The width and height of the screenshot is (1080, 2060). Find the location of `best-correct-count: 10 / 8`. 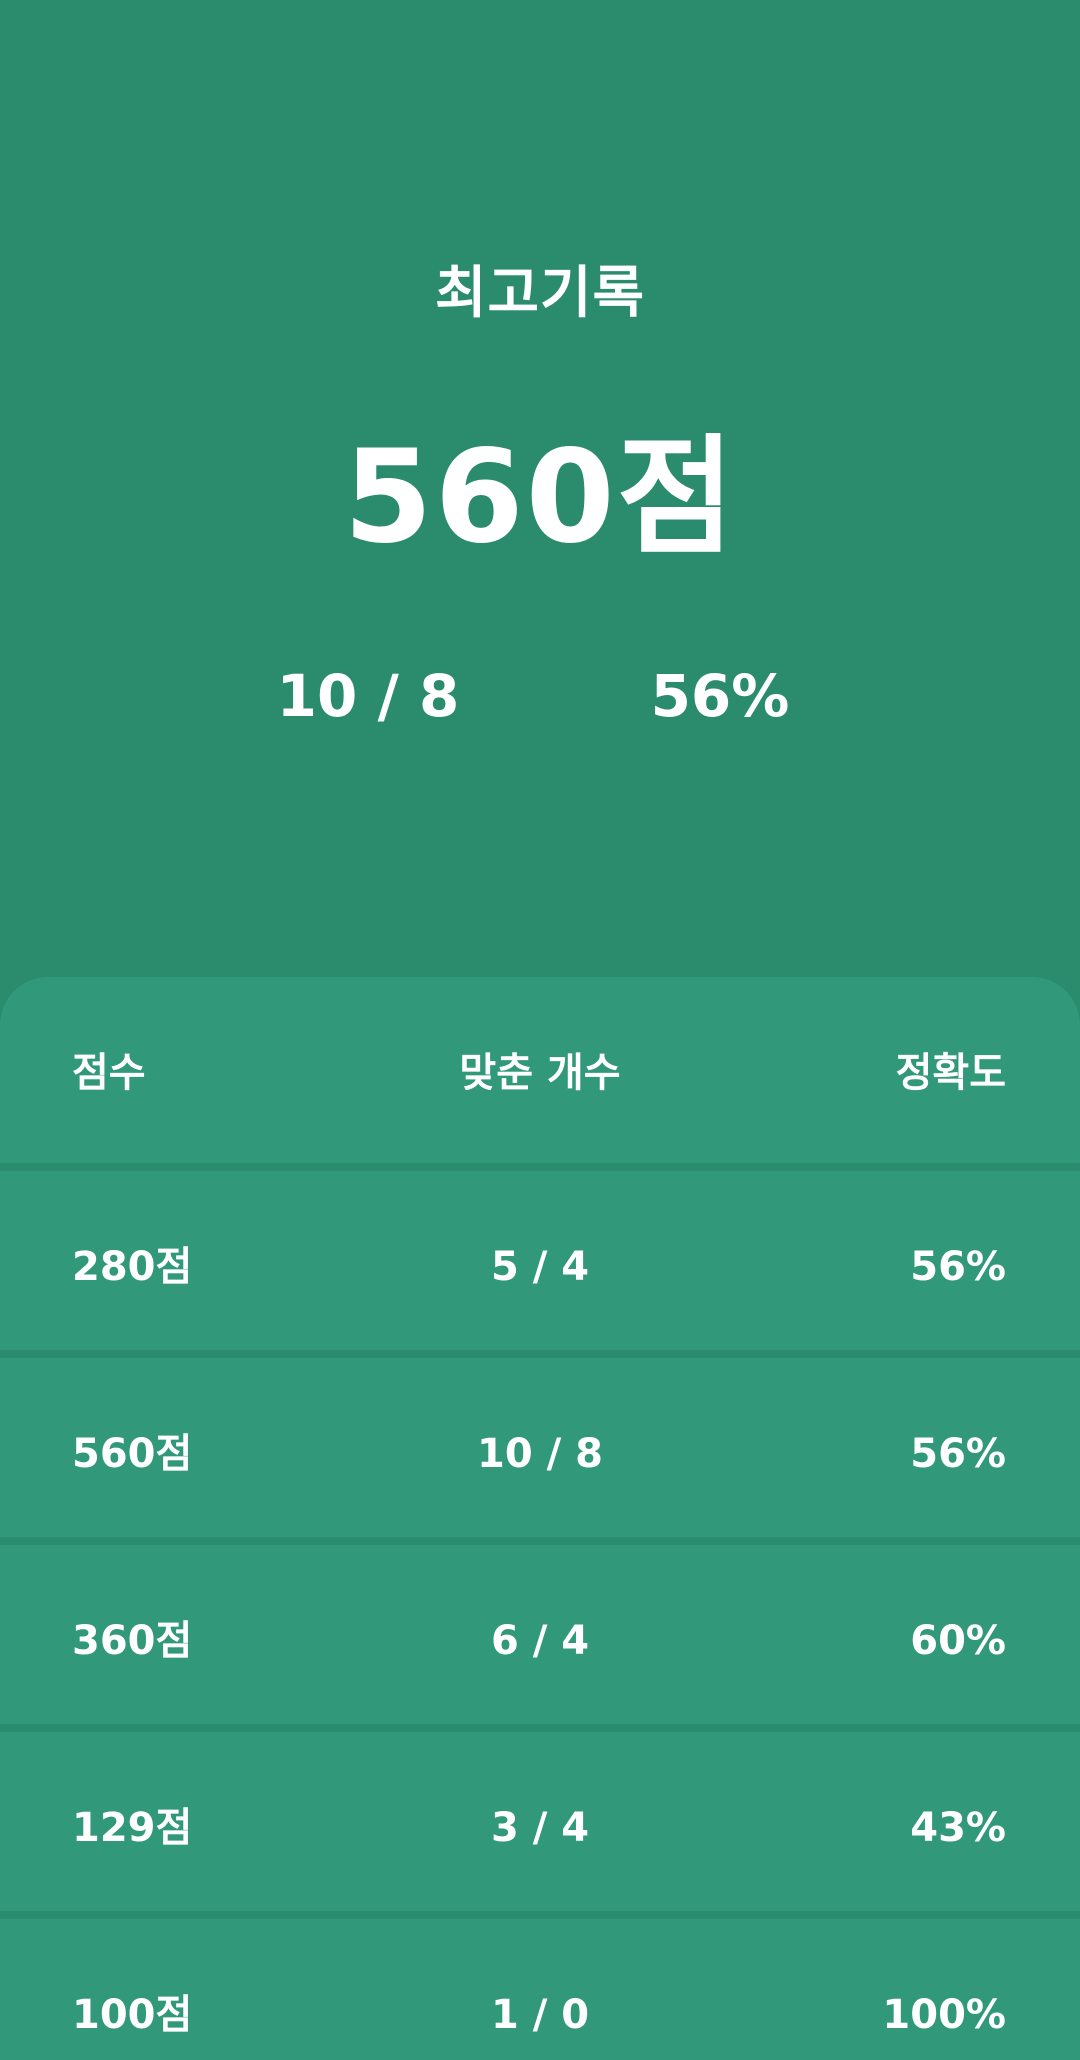

best-correct-count: 10 / 8 is located at coordinates (368, 696).